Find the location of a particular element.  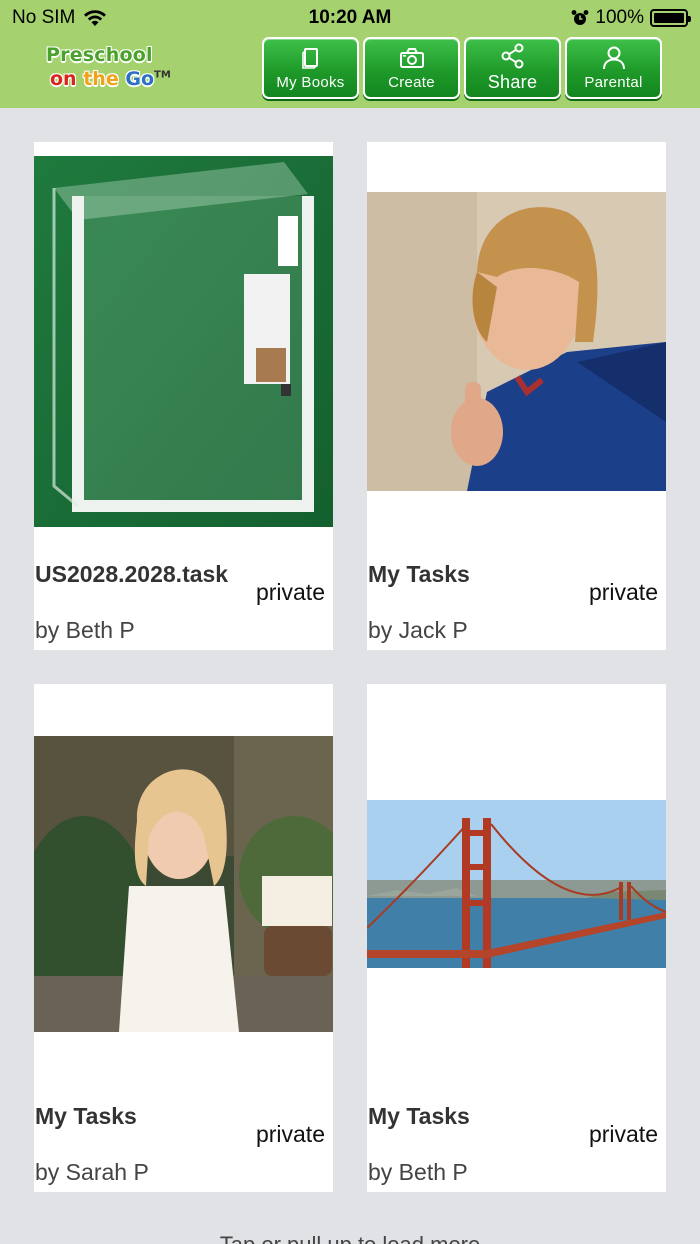

app-logo: Preschool on the GoTM is located at coordinates (116, 71).